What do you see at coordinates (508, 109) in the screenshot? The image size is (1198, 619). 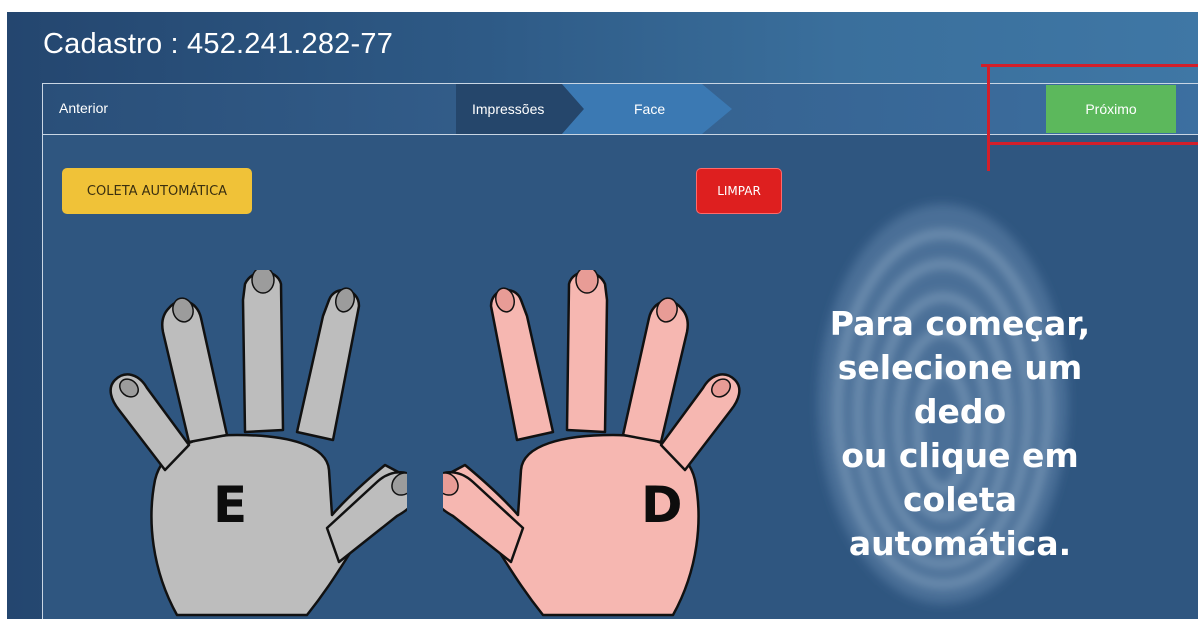 I see `step-impressoes-label: Impressões` at bounding box center [508, 109].